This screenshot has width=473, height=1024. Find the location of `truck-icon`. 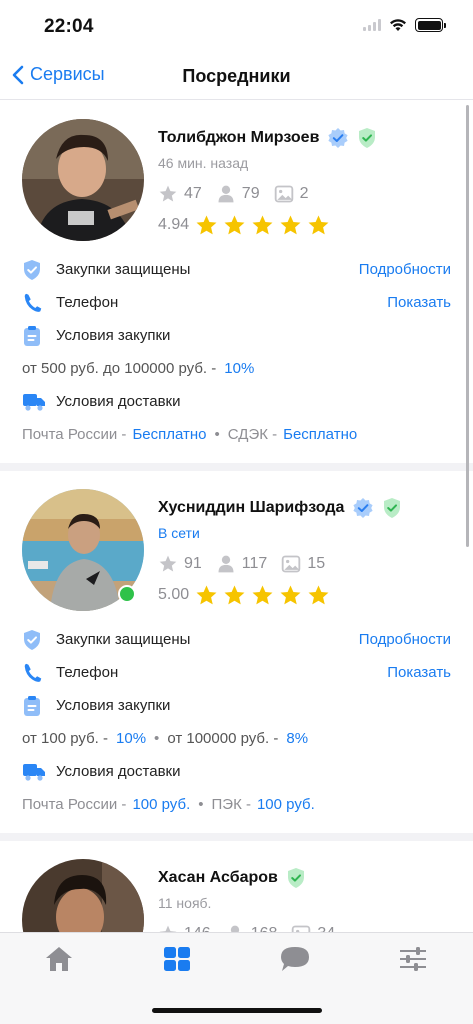

truck-icon is located at coordinates (34, 772).